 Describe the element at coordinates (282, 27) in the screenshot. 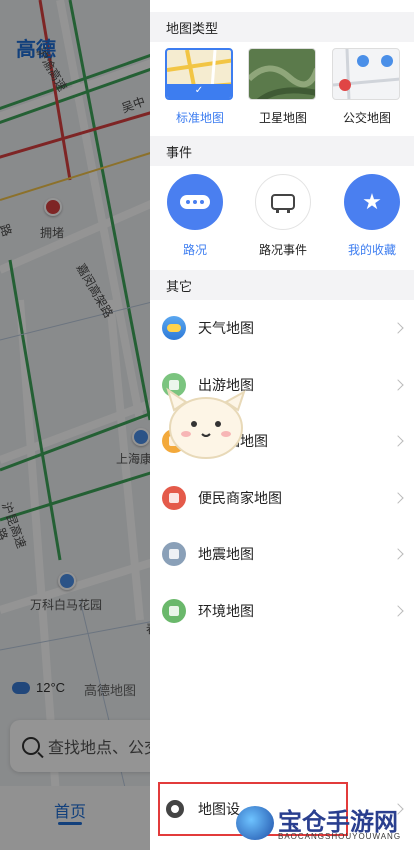

I see `section-header-map-type: 地图类型` at that location.